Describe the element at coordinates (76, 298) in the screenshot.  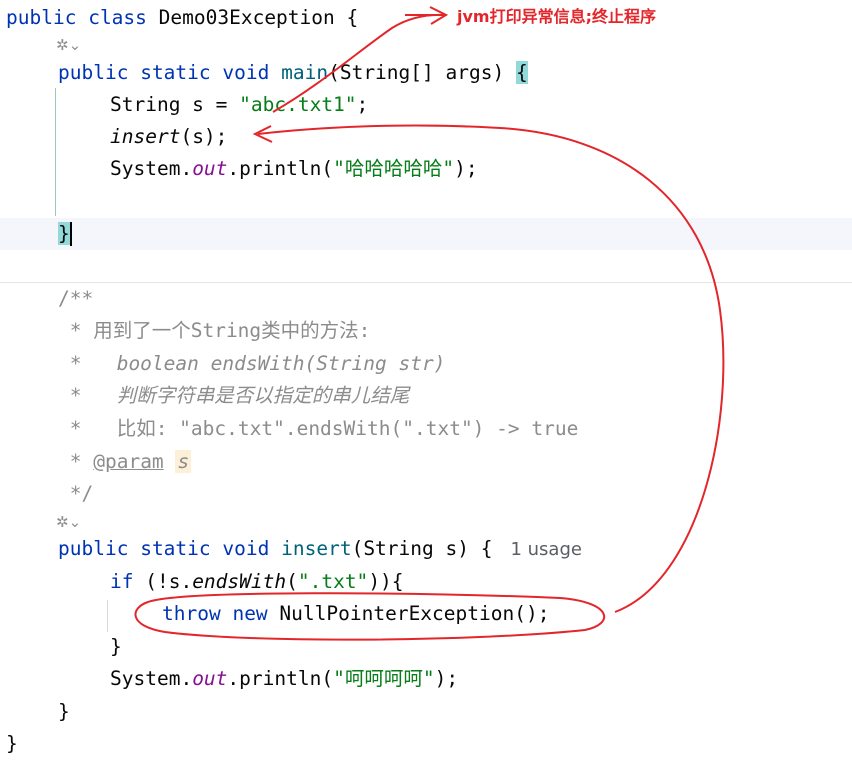
I see `javadoc-open: /**` at that location.